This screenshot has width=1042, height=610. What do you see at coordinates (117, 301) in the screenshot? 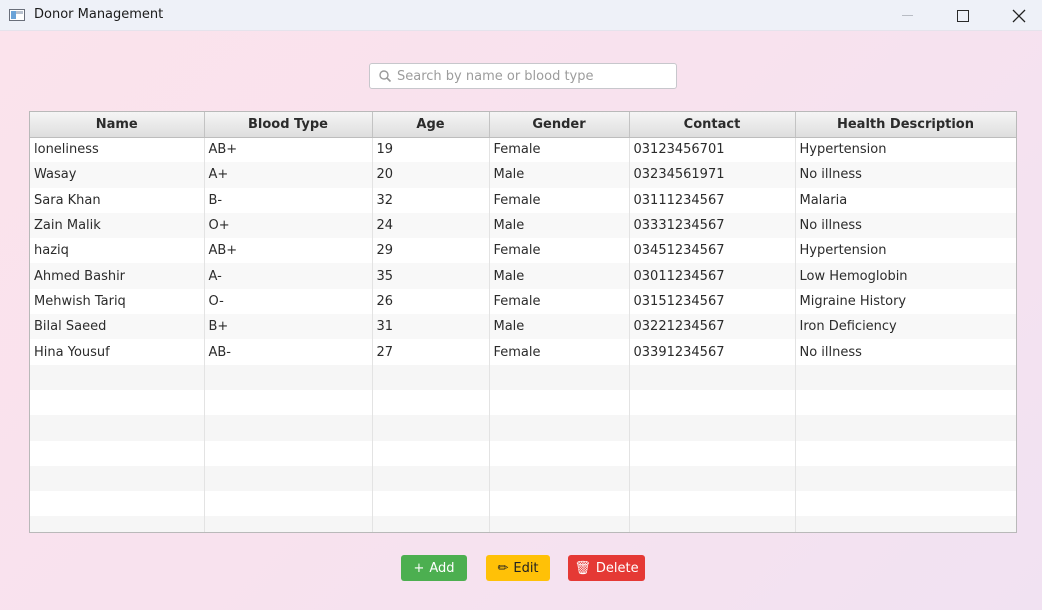
I see `cell-name: Mehwish Tariq` at bounding box center [117, 301].